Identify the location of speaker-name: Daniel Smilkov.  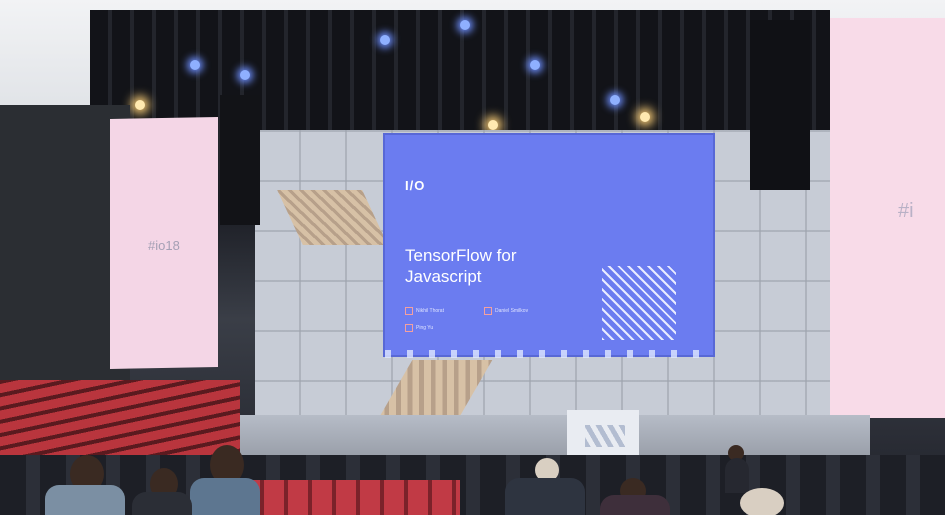
(506, 311).